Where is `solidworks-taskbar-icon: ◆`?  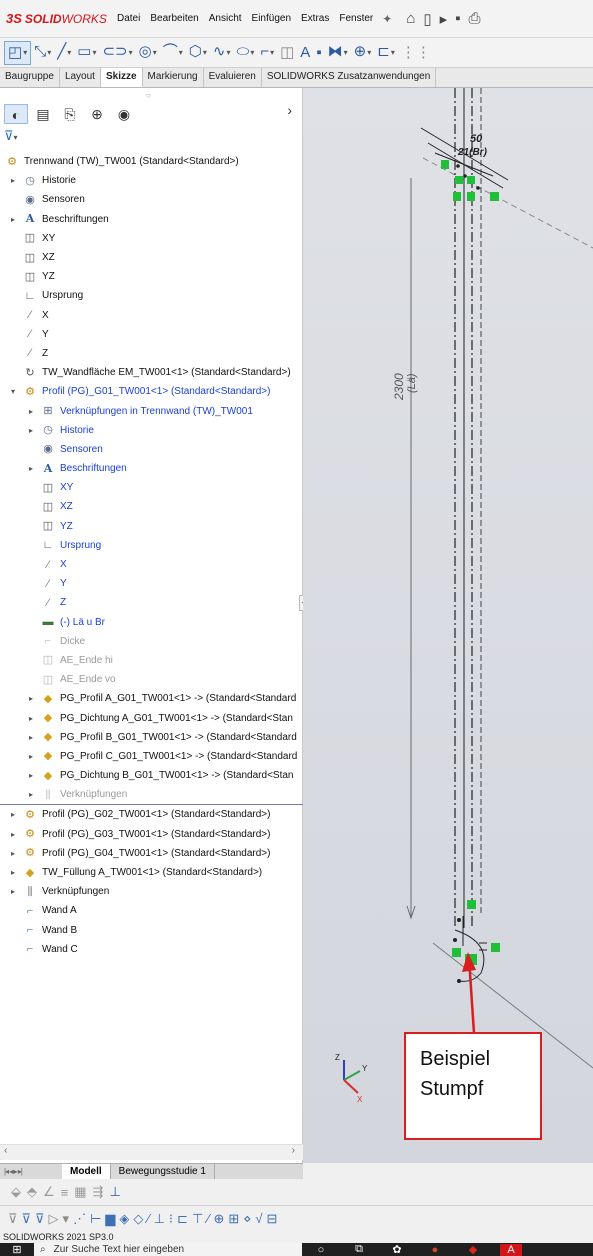
solidworks-taskbar-icon: ◆ is located at coordinates (473, 1249).